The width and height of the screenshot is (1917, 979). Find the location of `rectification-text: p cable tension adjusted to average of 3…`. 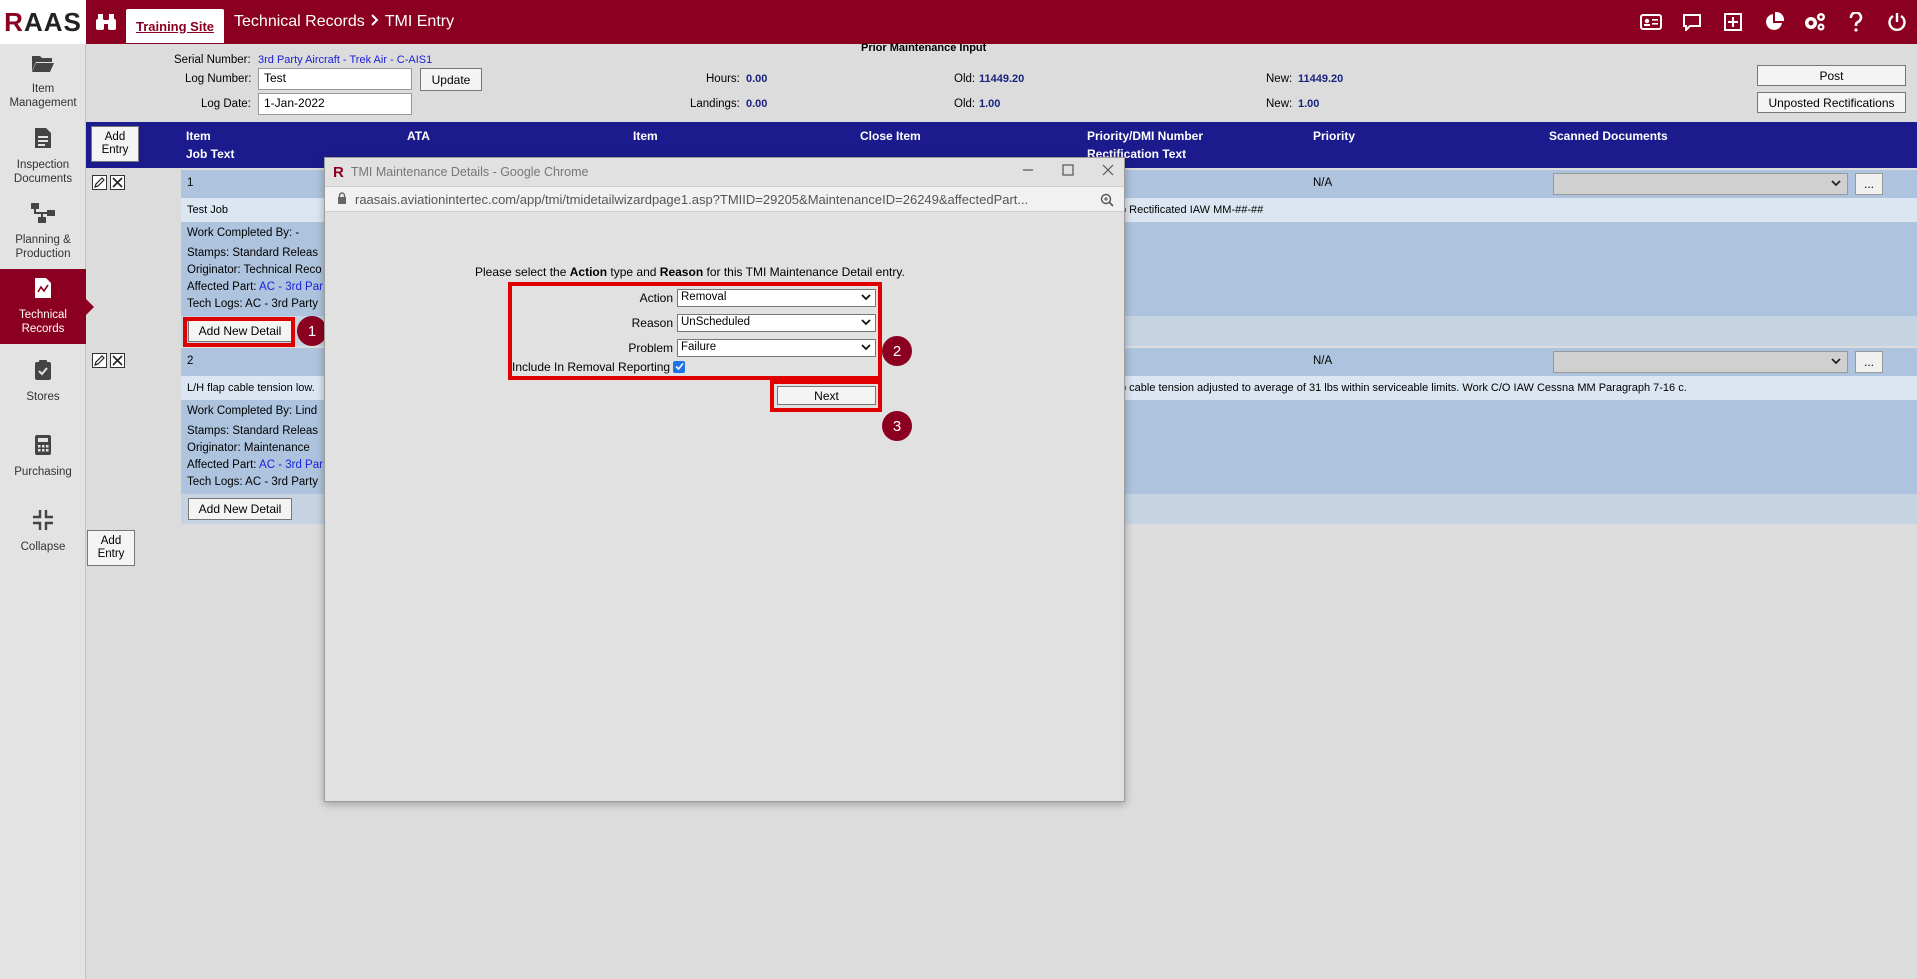

rectification-text: p cable tension adjusted to average of 3… is located at coordinates (1403, 388).